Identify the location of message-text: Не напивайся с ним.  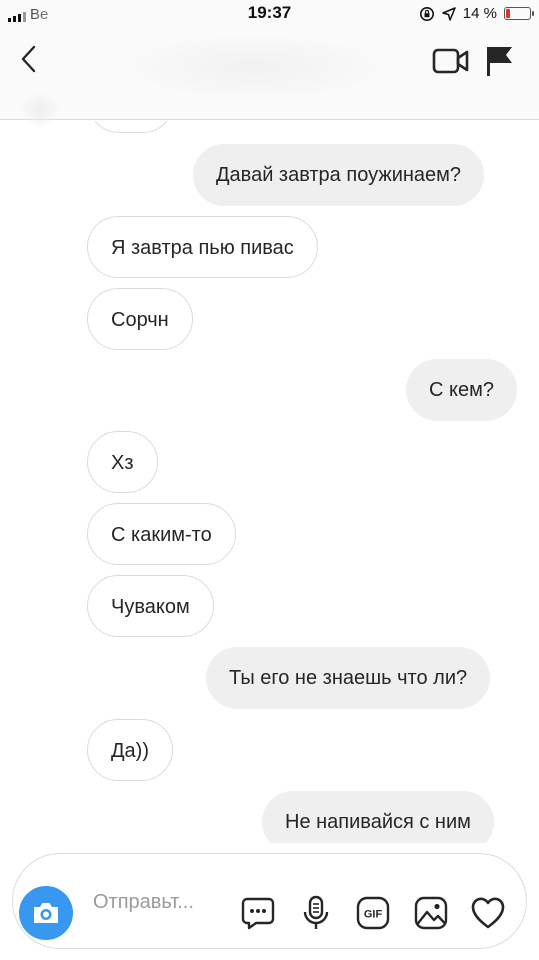
(378, 822).